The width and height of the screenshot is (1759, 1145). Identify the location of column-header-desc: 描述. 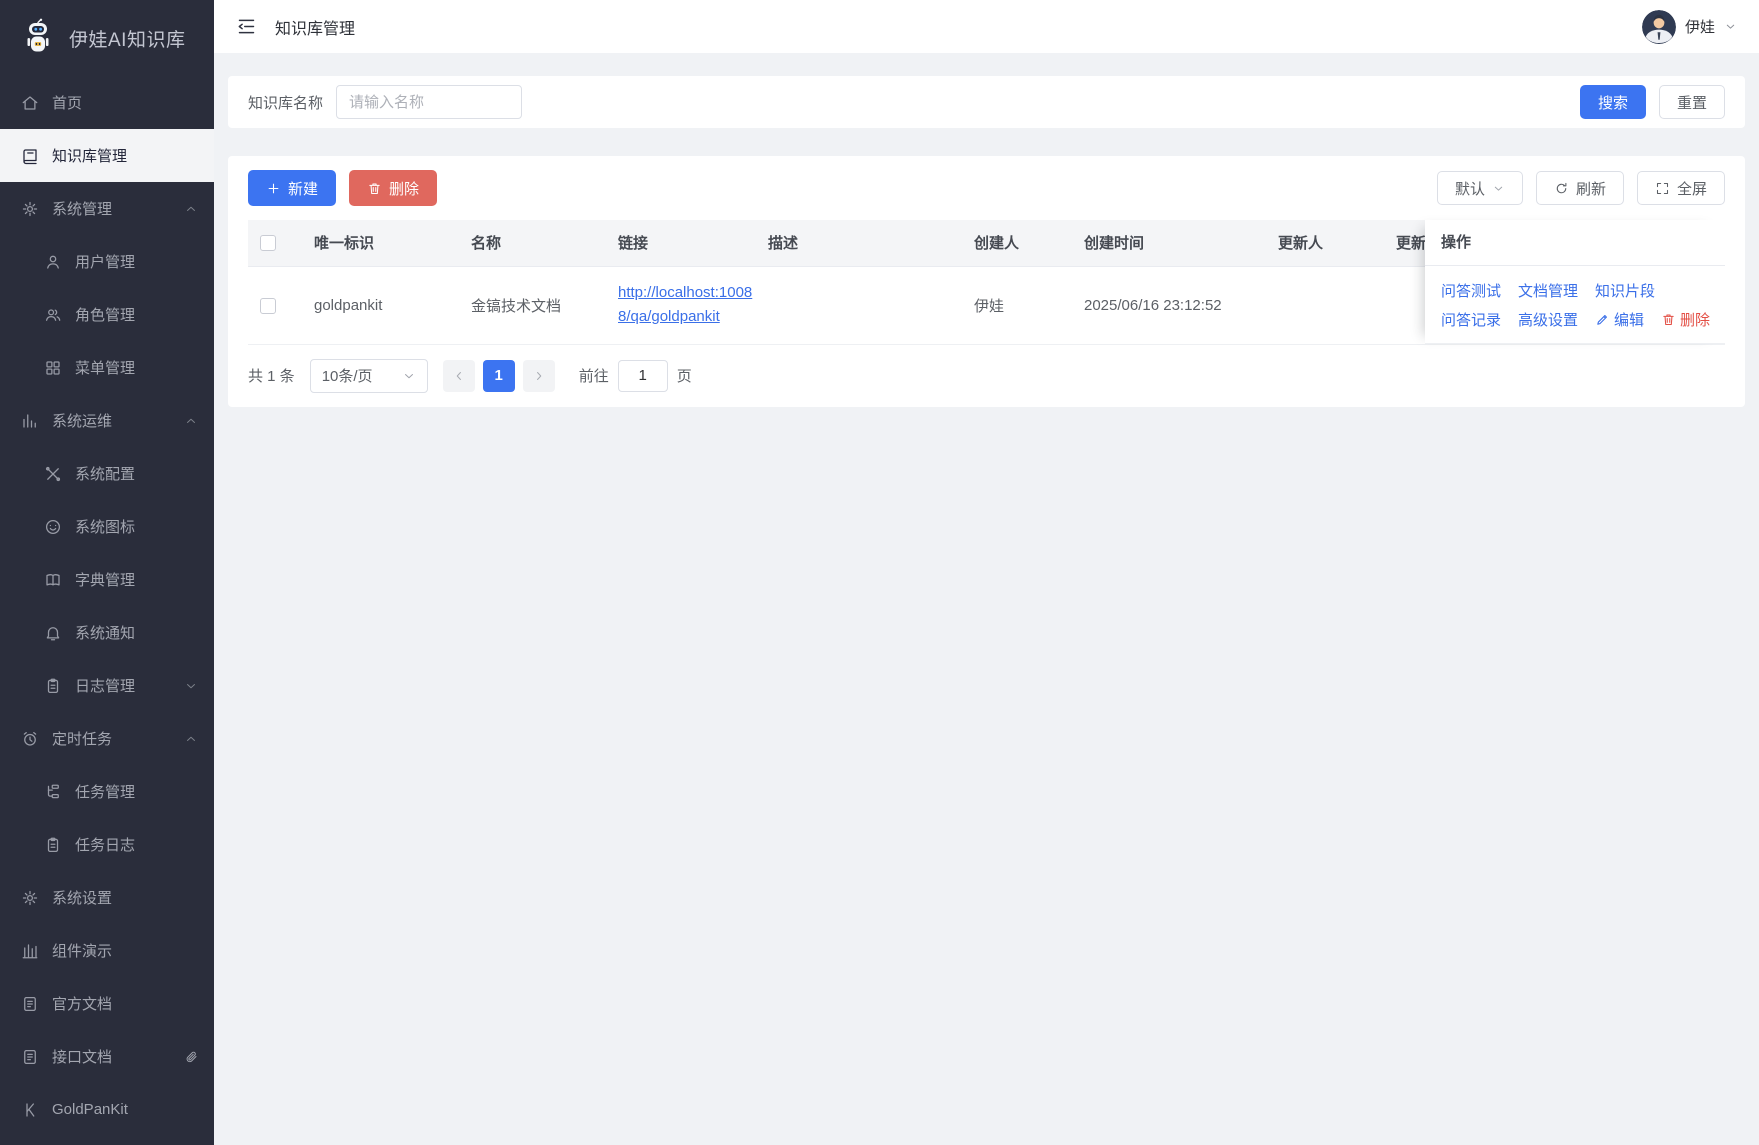
(859, 243).